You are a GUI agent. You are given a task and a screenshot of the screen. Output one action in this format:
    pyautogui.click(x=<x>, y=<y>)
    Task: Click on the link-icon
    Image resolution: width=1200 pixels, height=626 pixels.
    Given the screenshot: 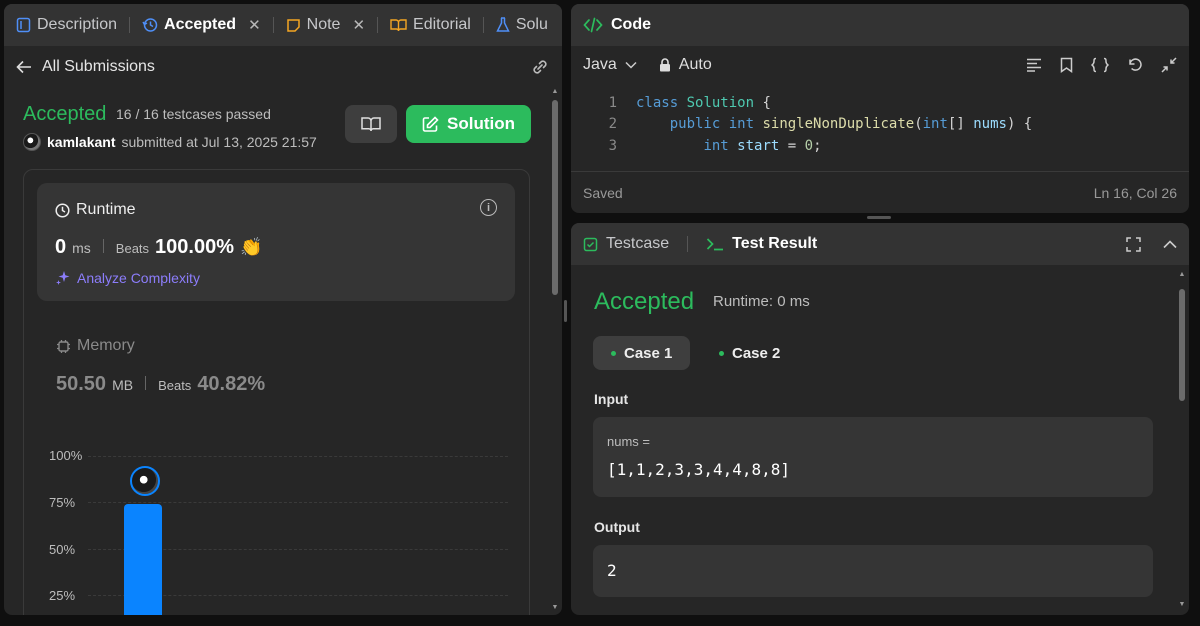 What is the action you would take?
    pyautogui.click(x=540, y=67)
    